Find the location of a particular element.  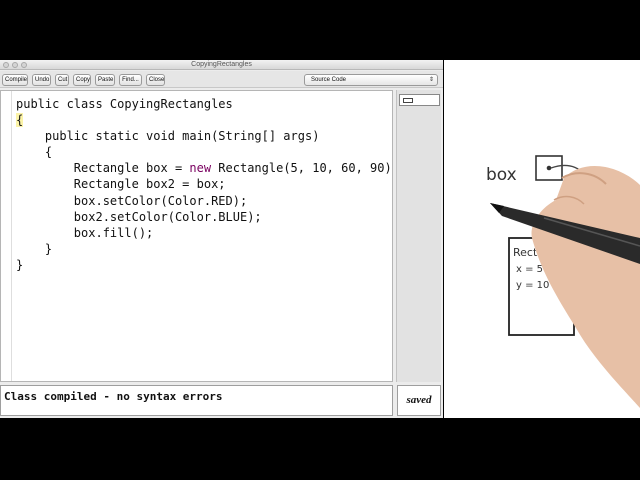

close-button: Close is located at coordinates (155, 80).